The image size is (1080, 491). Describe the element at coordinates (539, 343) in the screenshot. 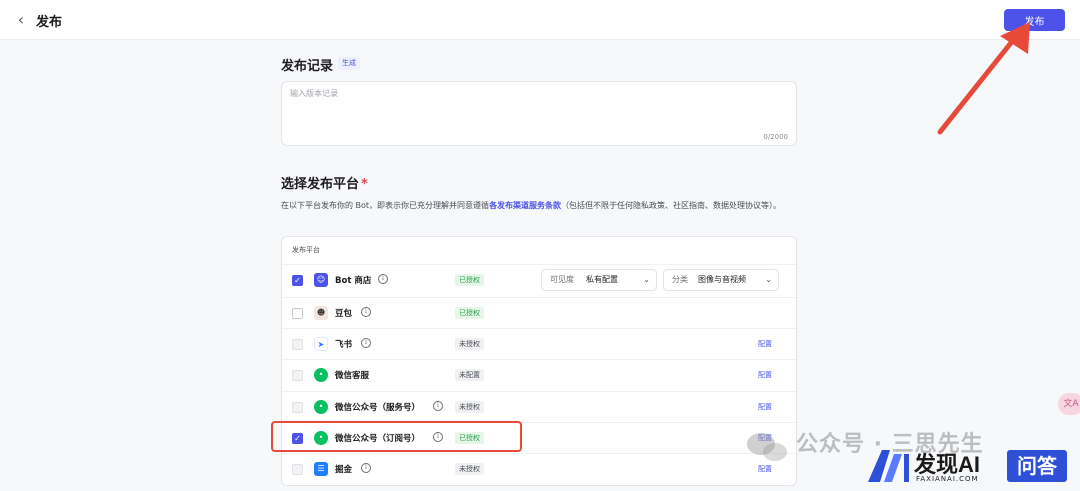

I see `table-row: ➤ 飞书 i 未授权 配置` at that location.